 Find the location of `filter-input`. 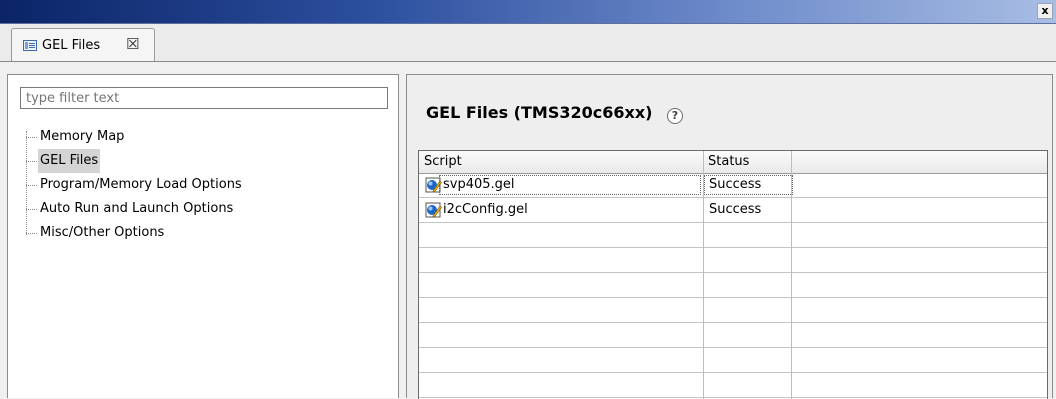

filter-input is located at coordinates (204, 98).